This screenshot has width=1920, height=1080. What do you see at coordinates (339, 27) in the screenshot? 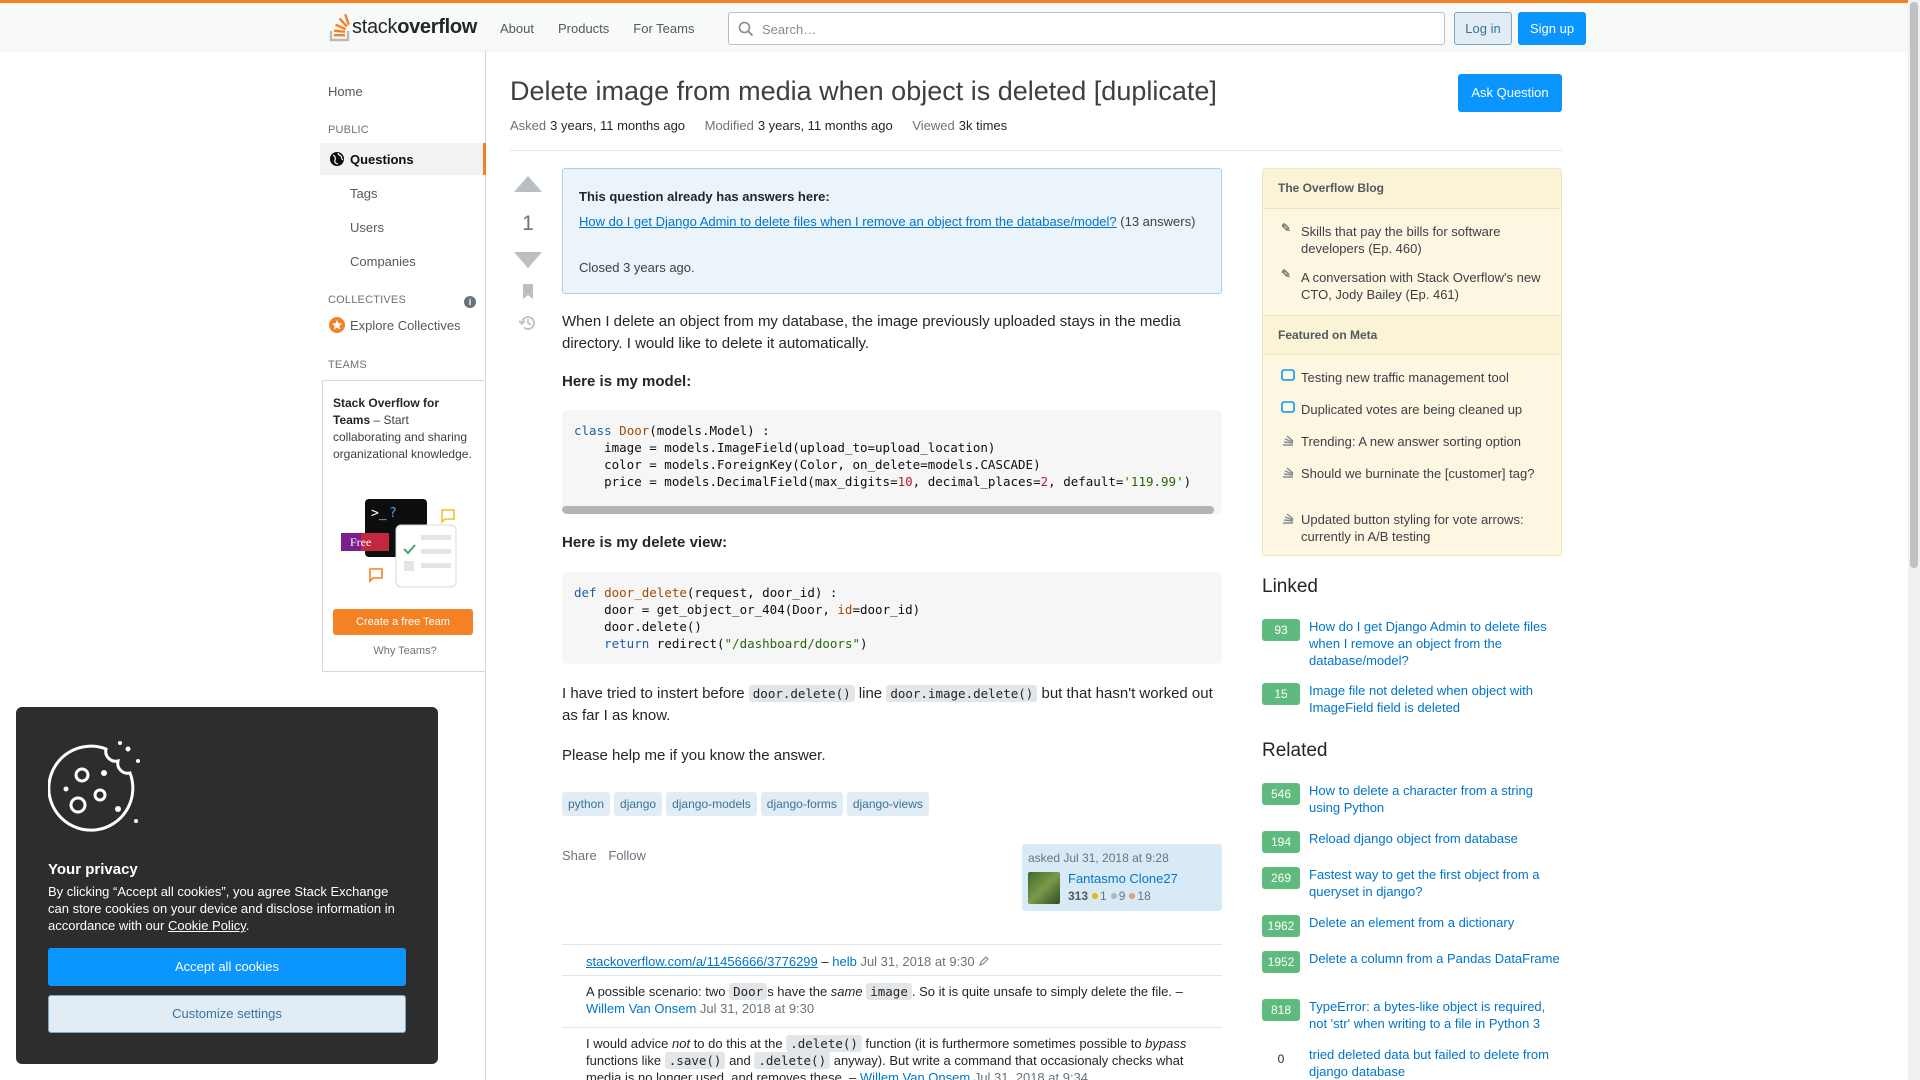
I see `stack-logo-icon` at bounding box center [339, 27].